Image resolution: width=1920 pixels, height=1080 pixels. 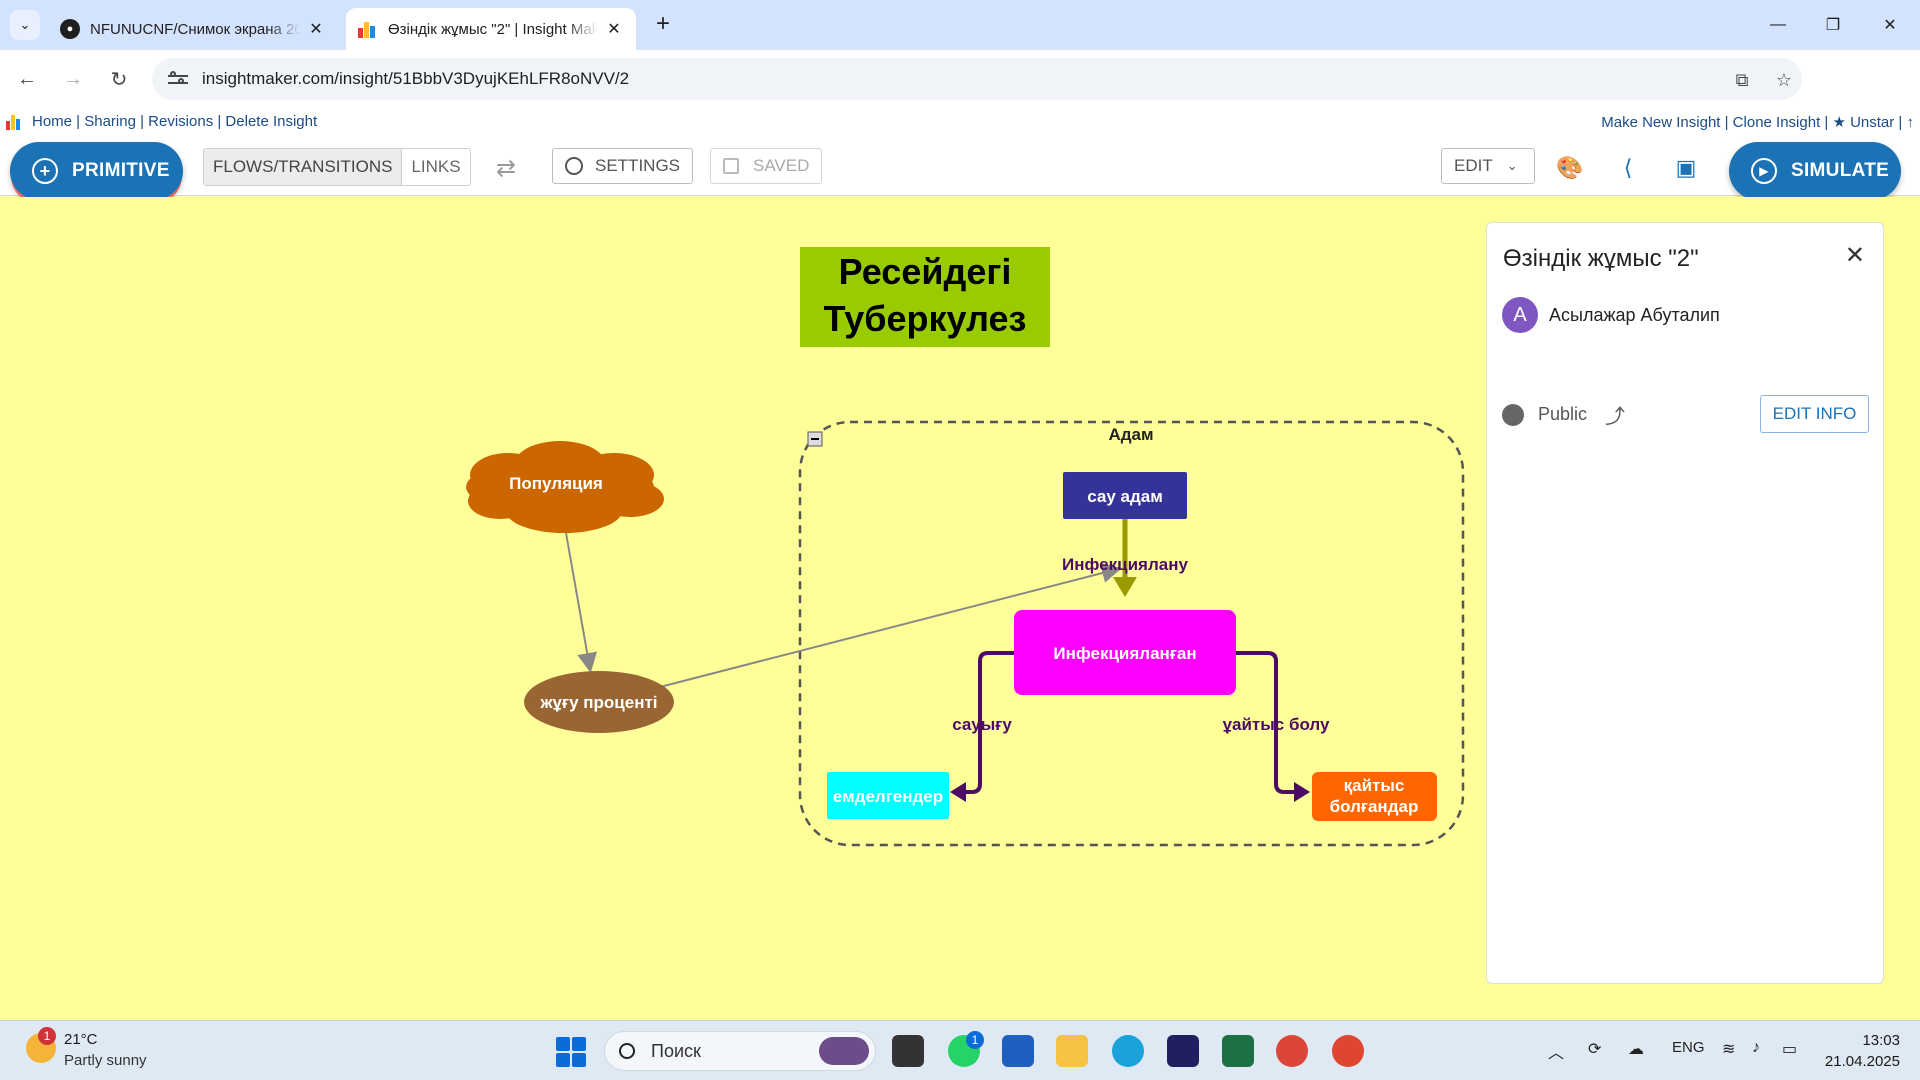 What do you see at coordinates (908, 1051) in the screenshot?
I see `task-view-icon` at bounding box center [908, 1051].